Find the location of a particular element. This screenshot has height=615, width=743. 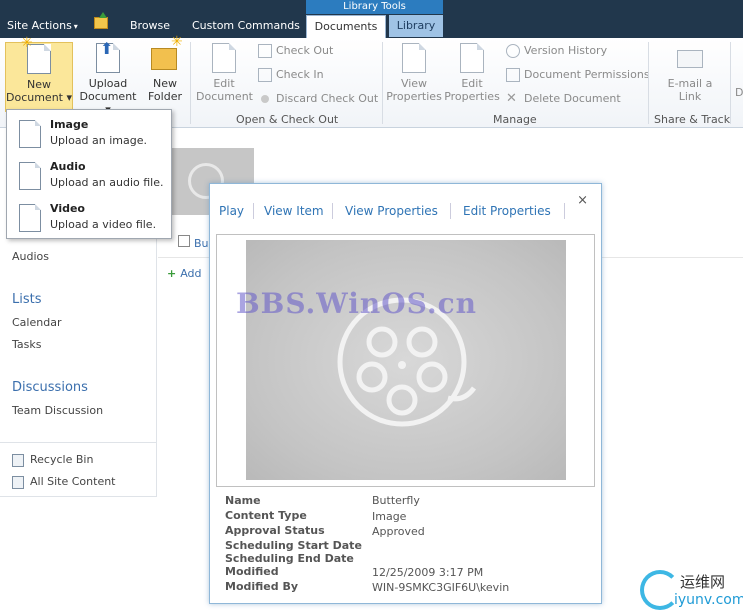

check-in-button: Check In is located at coordinates (291, 75).